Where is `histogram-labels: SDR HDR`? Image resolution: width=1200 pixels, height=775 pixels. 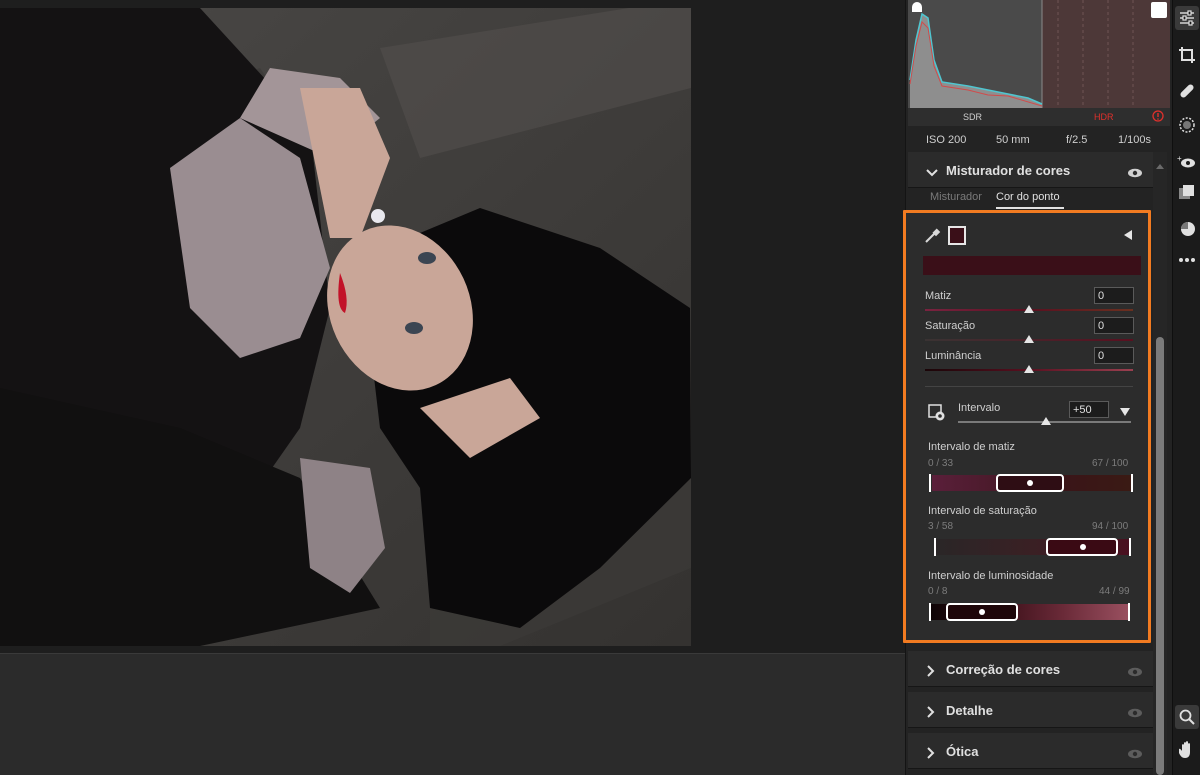
histogram-labels: SDR HDR is located at coordinates (1039, 117).